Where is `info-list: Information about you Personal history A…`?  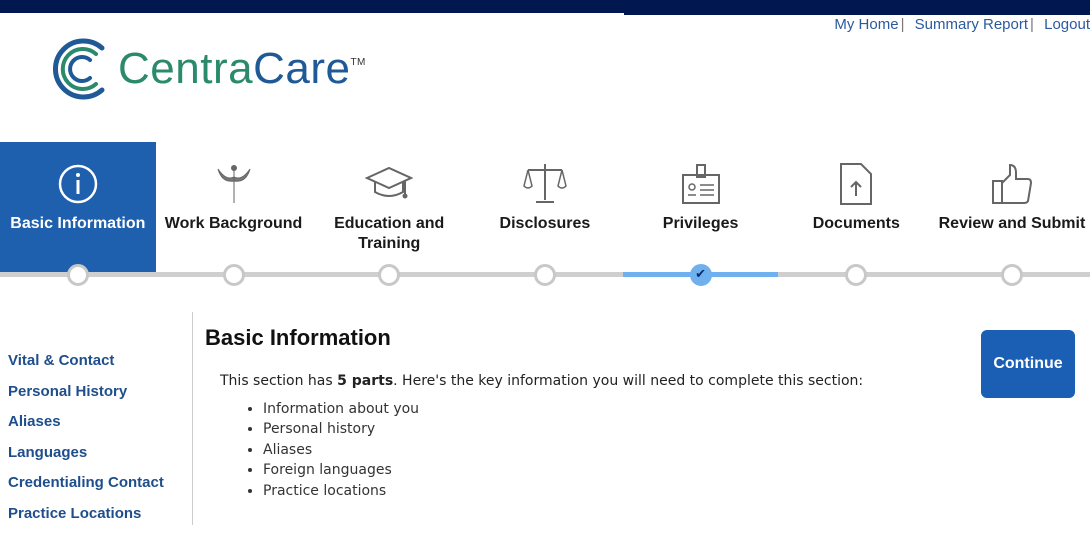 info-list: Information about you Personal history A… is located at coordinates (563, 450).